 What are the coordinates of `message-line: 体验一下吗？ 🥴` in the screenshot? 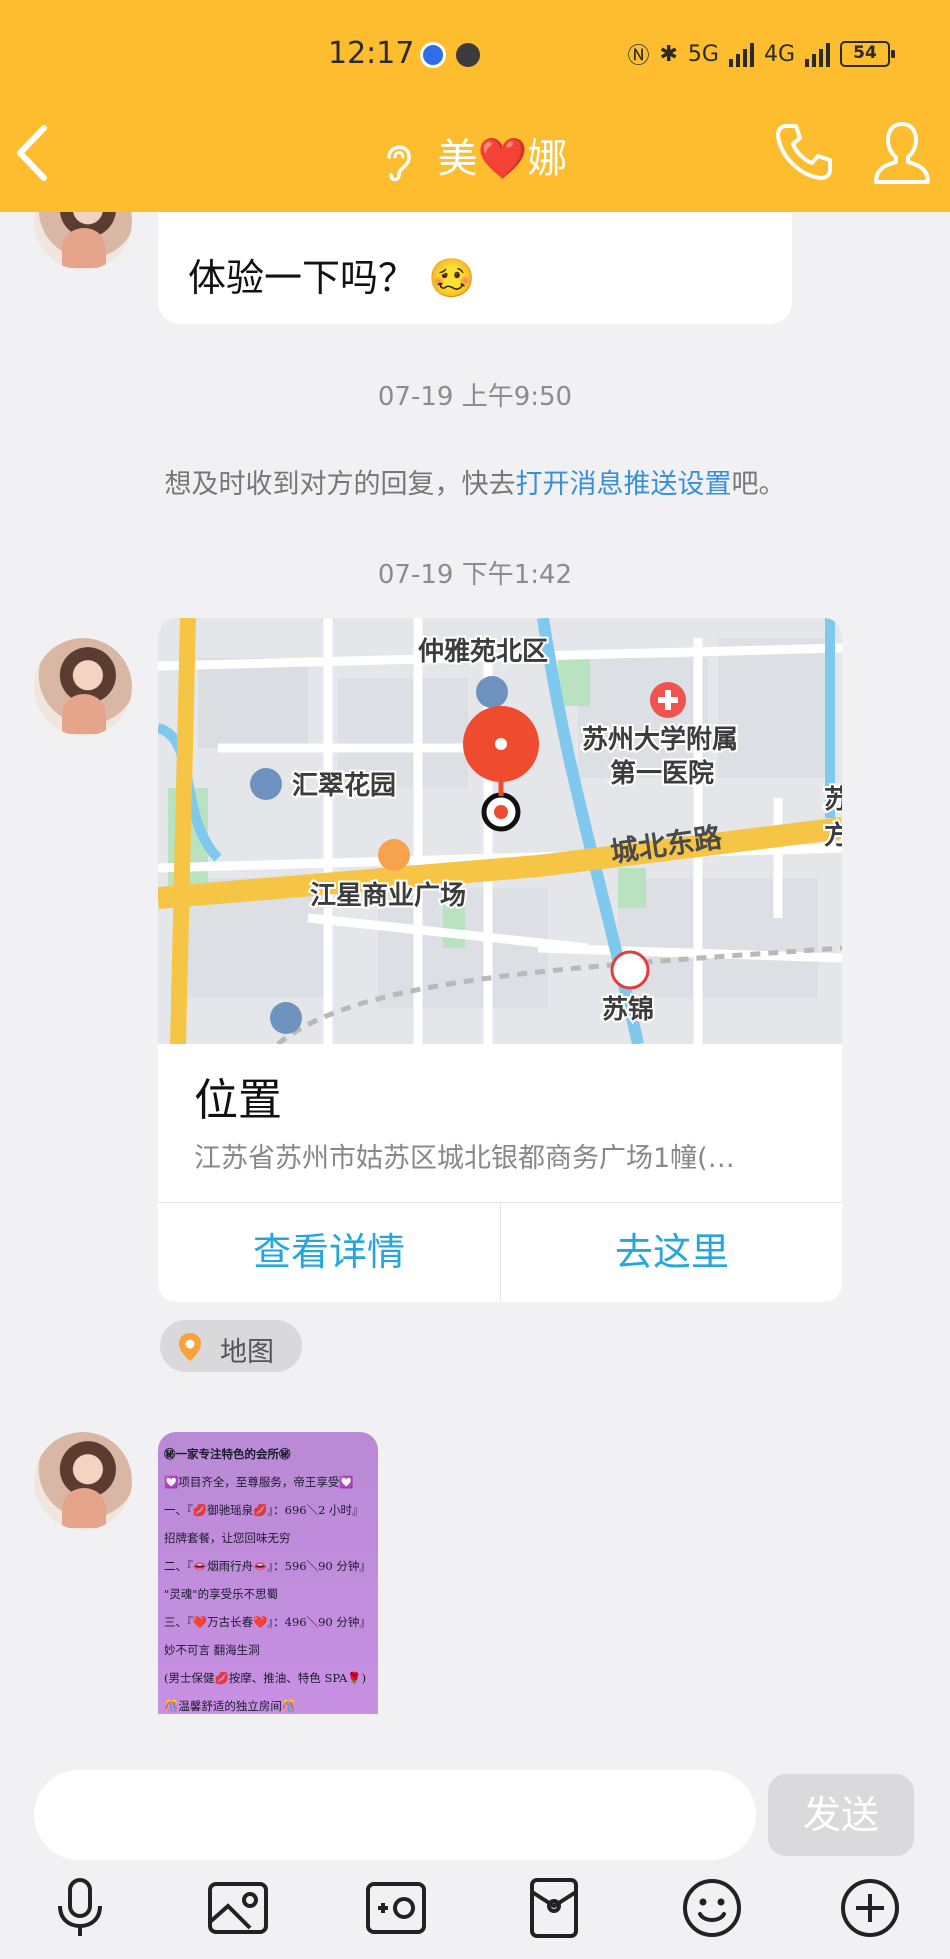 It's located at (332, 278).